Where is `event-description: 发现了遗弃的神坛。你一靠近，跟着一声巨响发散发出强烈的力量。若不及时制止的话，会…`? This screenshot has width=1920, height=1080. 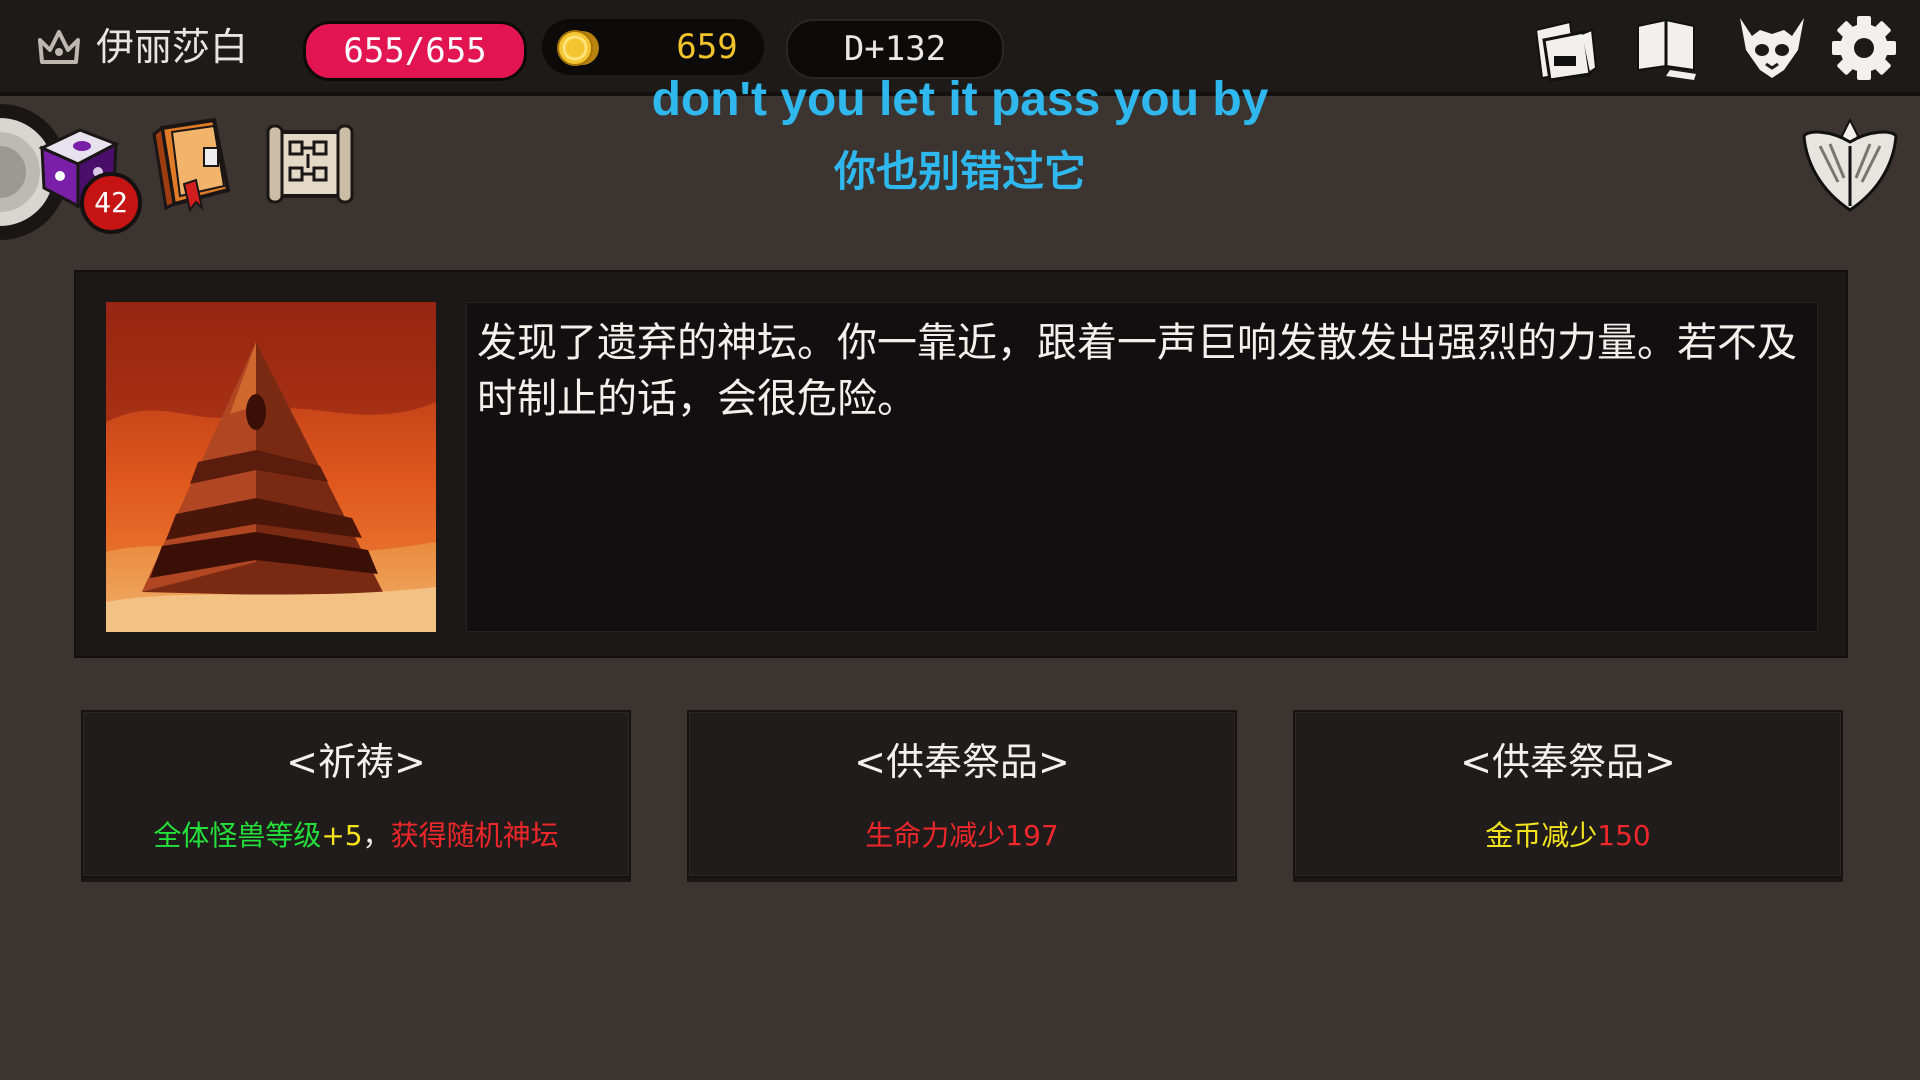
event-description: 发现了遗弃的神坛。你一靠近，跟着一声巨响发散发出强烈的力量。若不及时制止的话，会… is located at coordinates (1137, 371).